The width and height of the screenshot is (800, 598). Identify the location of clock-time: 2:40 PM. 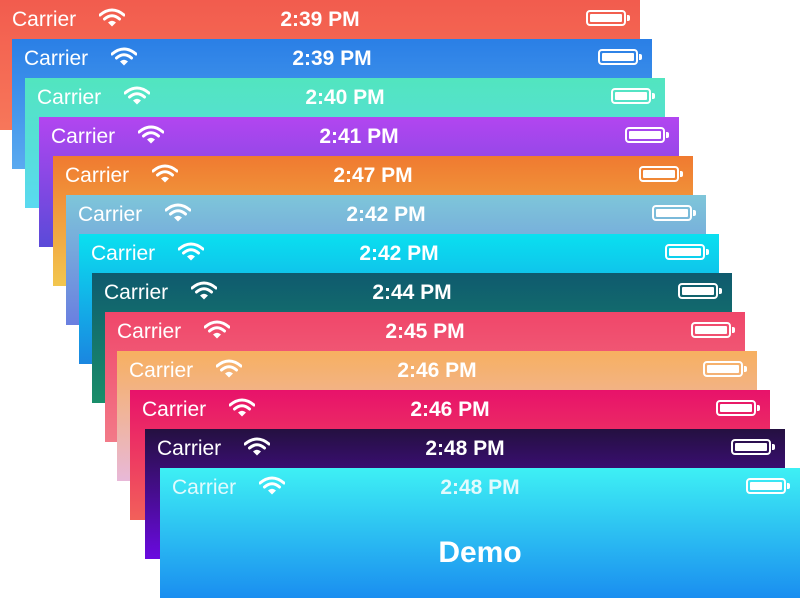
(345, 97).